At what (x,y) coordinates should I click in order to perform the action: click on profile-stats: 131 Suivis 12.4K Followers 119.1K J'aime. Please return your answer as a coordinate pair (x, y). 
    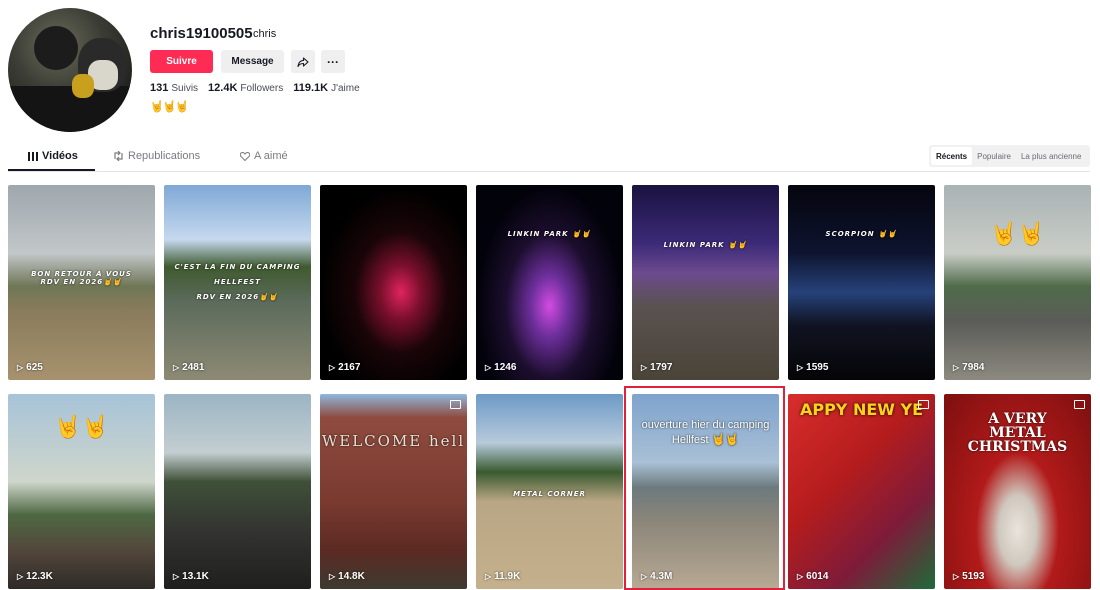
    Looking at the image, I should click on (255, 88).